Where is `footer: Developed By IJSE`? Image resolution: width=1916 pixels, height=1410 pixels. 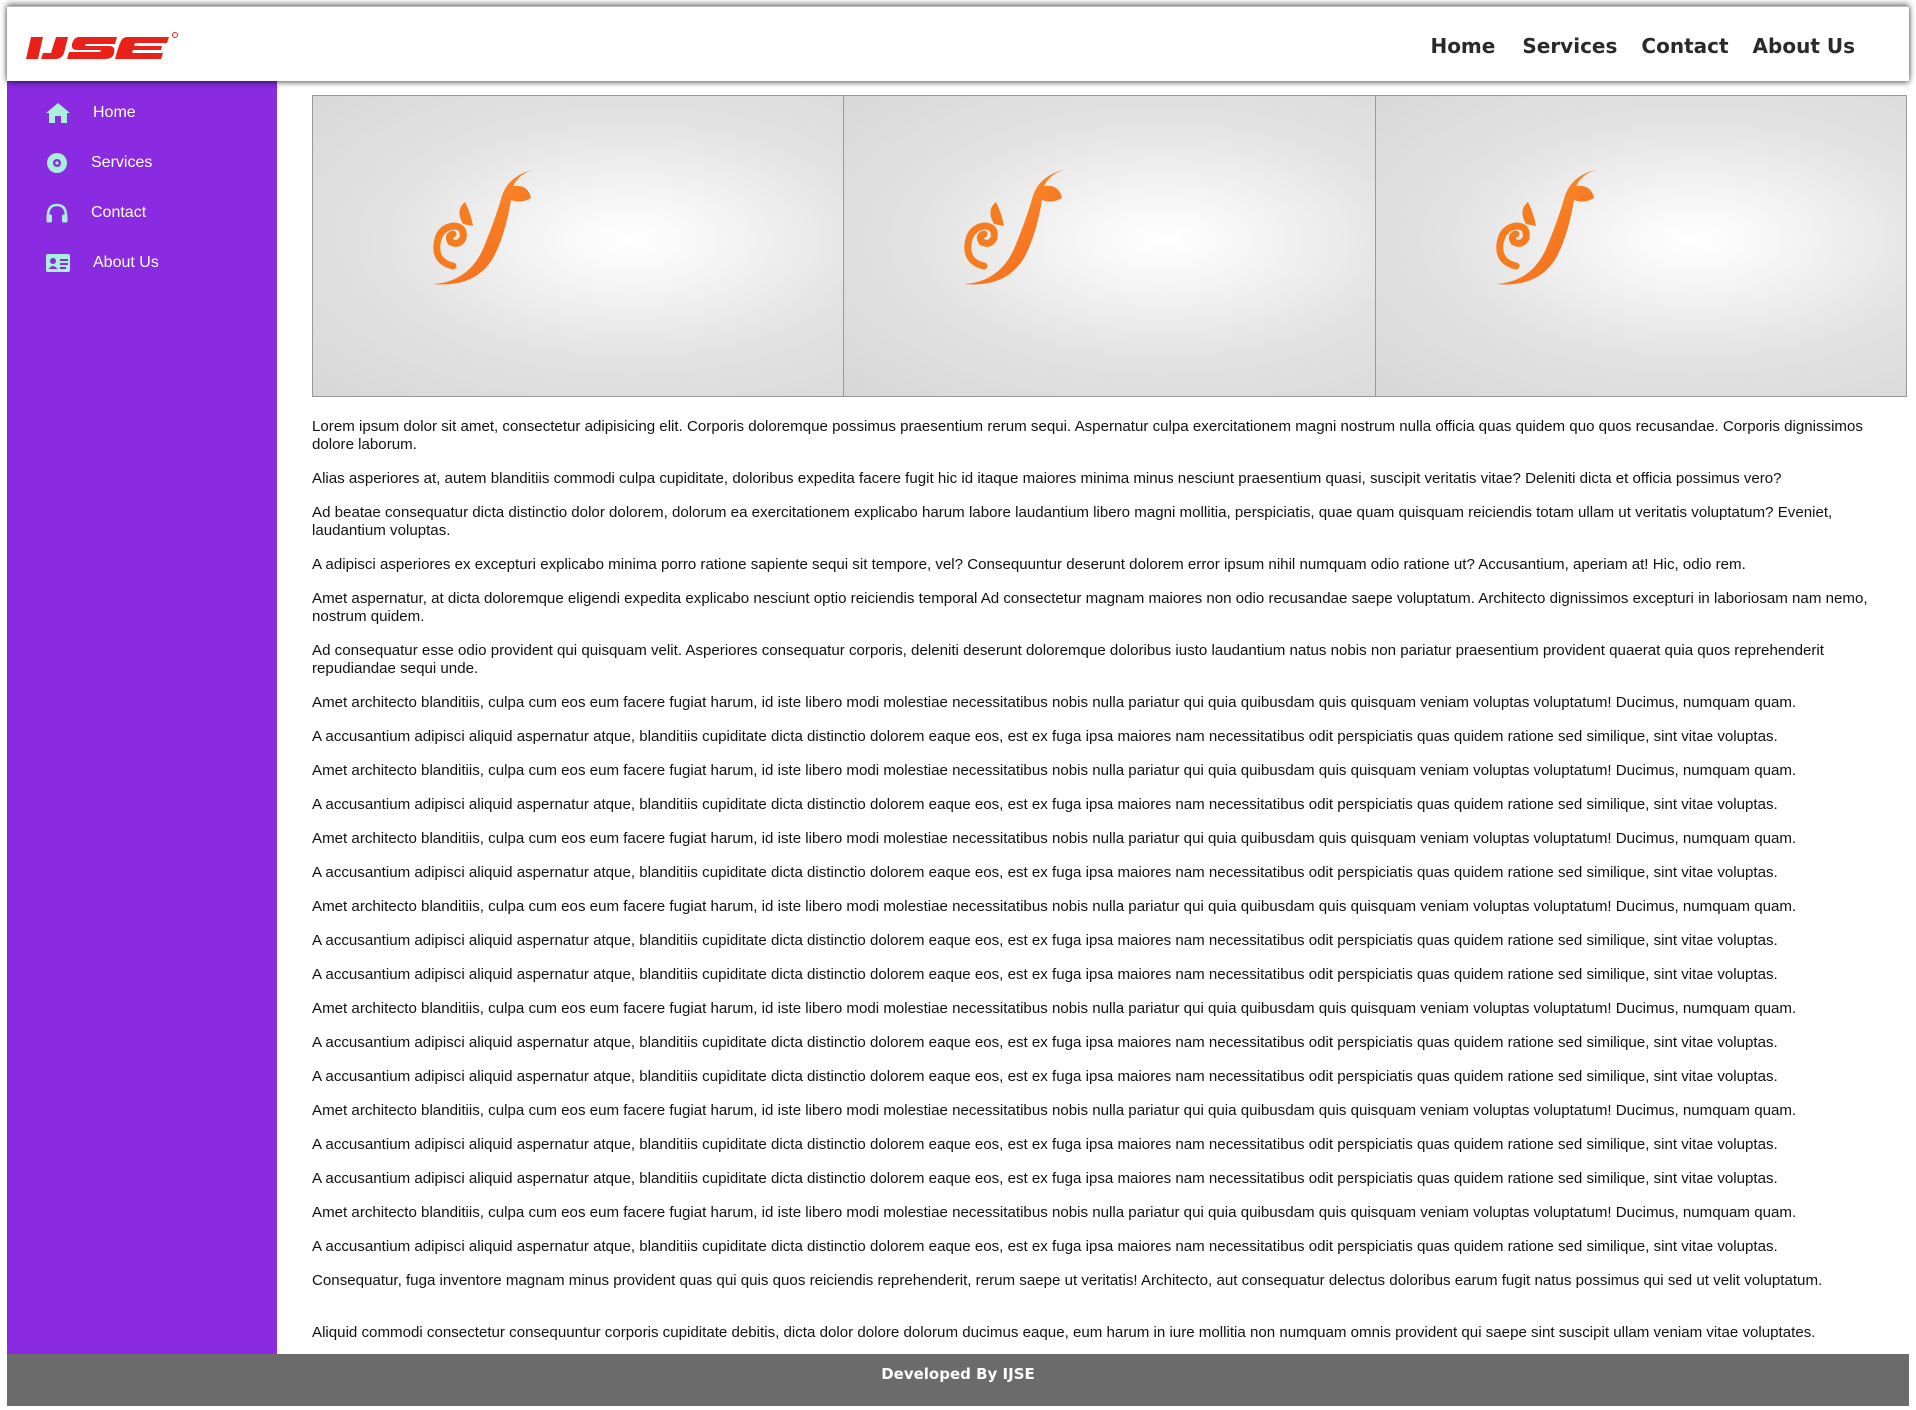
footer: Developed By IJSE is located at coordinates (958, 1380).